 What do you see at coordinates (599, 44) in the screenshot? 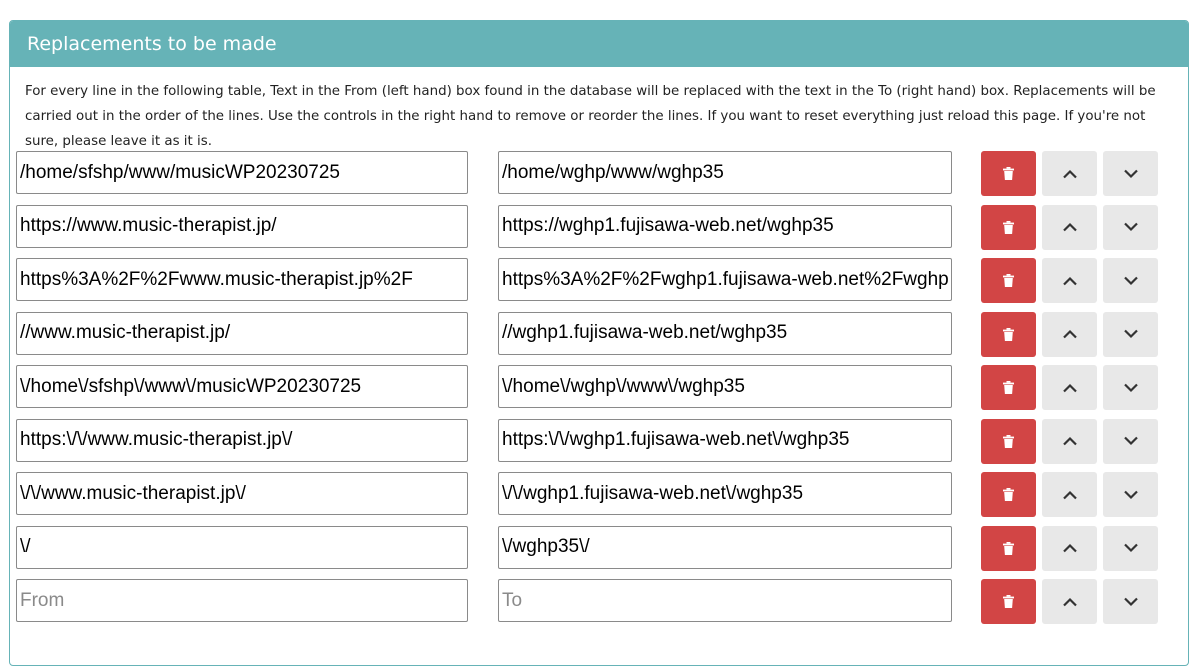
I see `panel-title: Replacements to be made` at bounding box center [599, 44].